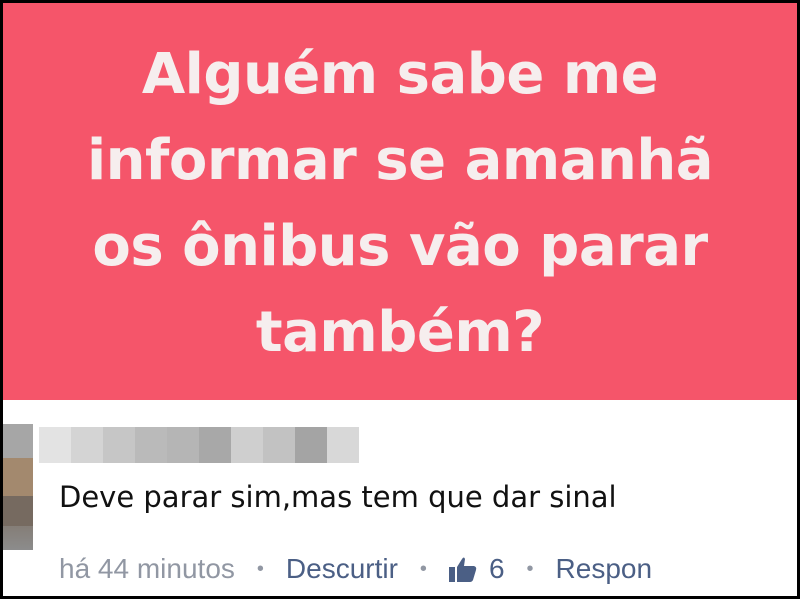 The image size is (800, 599). I want to click on comment-actions: há 44 minutos • Descurtir • 6 • Respon, so click(355, 569).